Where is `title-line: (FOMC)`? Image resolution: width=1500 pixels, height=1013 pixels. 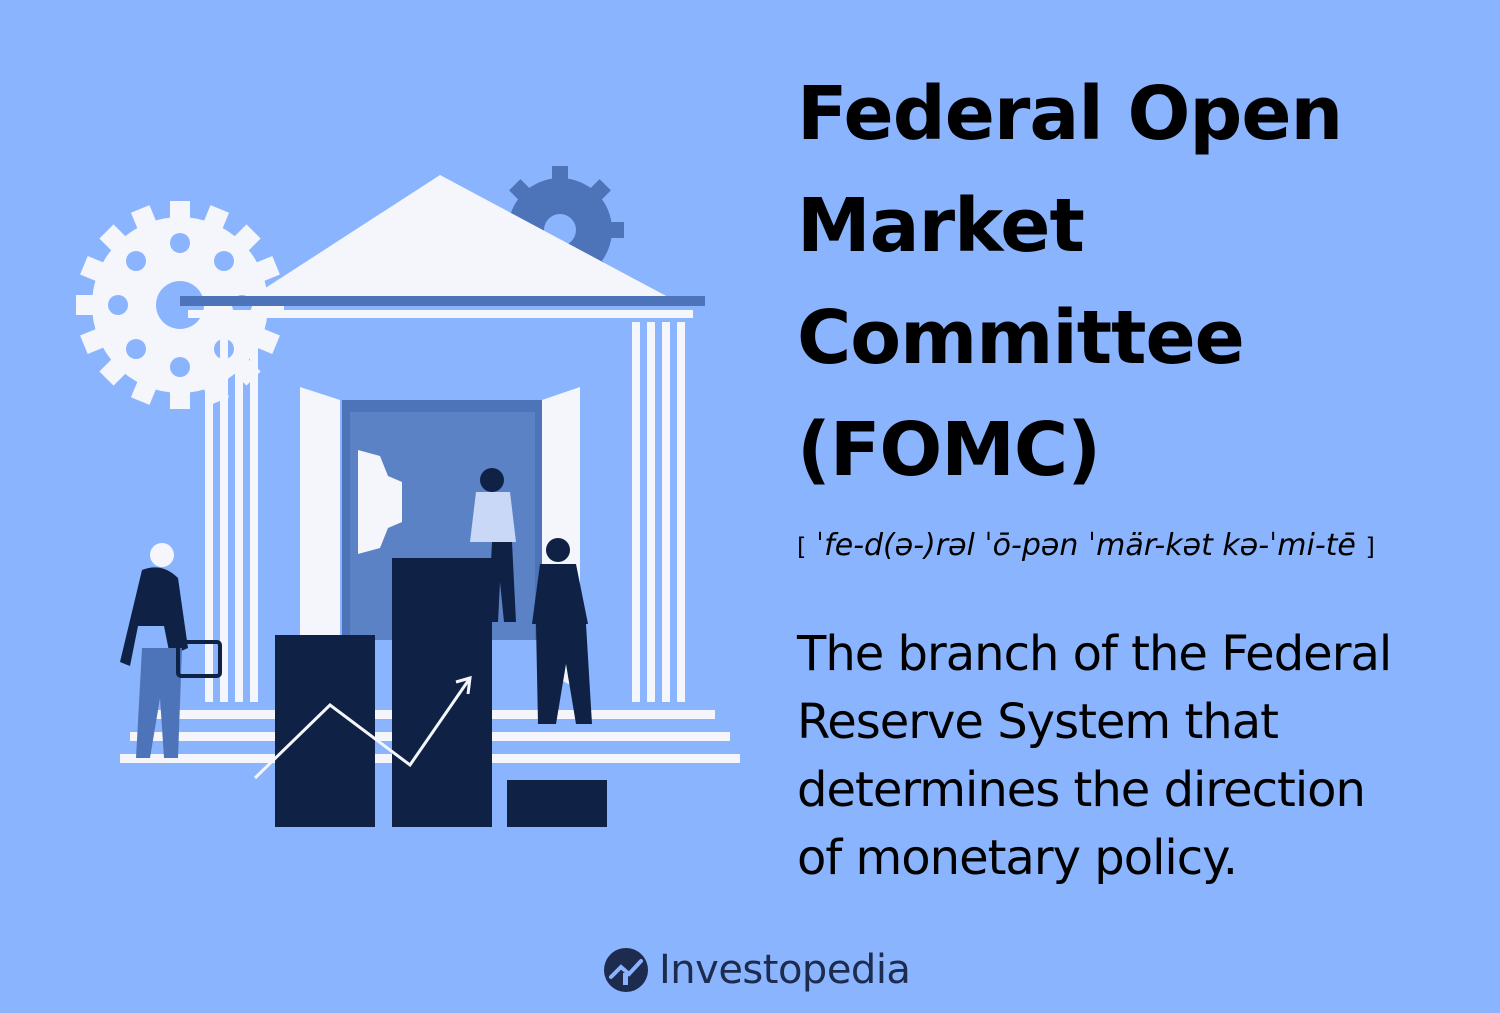
title-line: (FOMC) is located at coordinates (949, 450).